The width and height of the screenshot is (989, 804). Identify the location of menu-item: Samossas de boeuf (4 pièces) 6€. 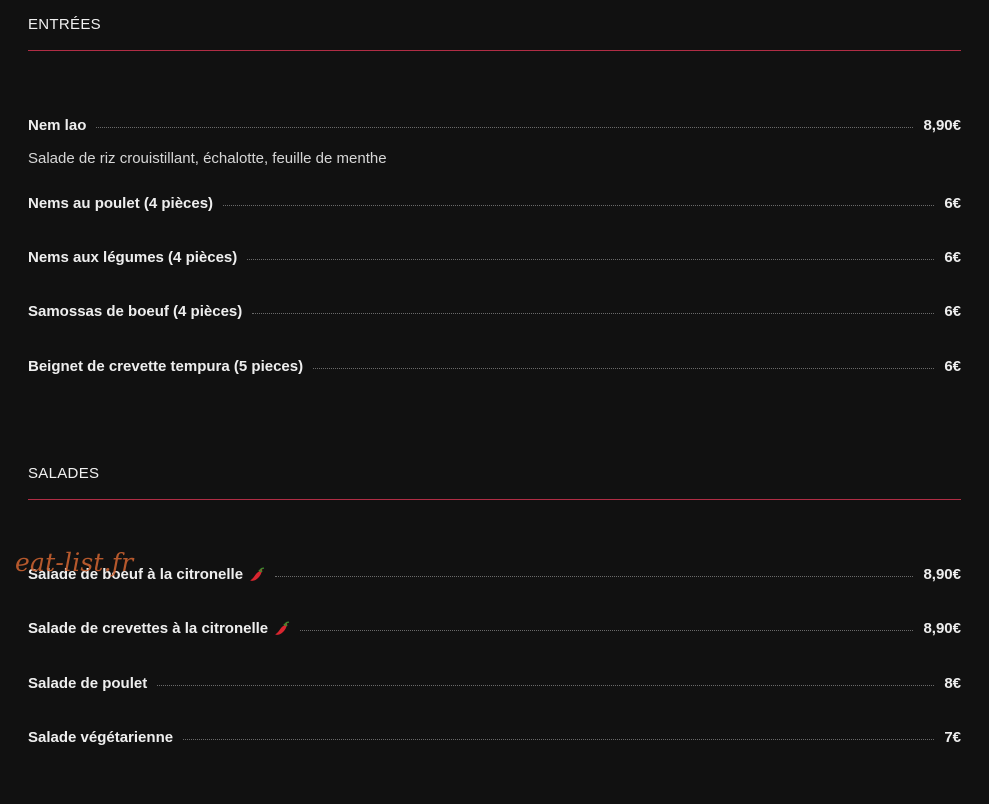
(494, 312).